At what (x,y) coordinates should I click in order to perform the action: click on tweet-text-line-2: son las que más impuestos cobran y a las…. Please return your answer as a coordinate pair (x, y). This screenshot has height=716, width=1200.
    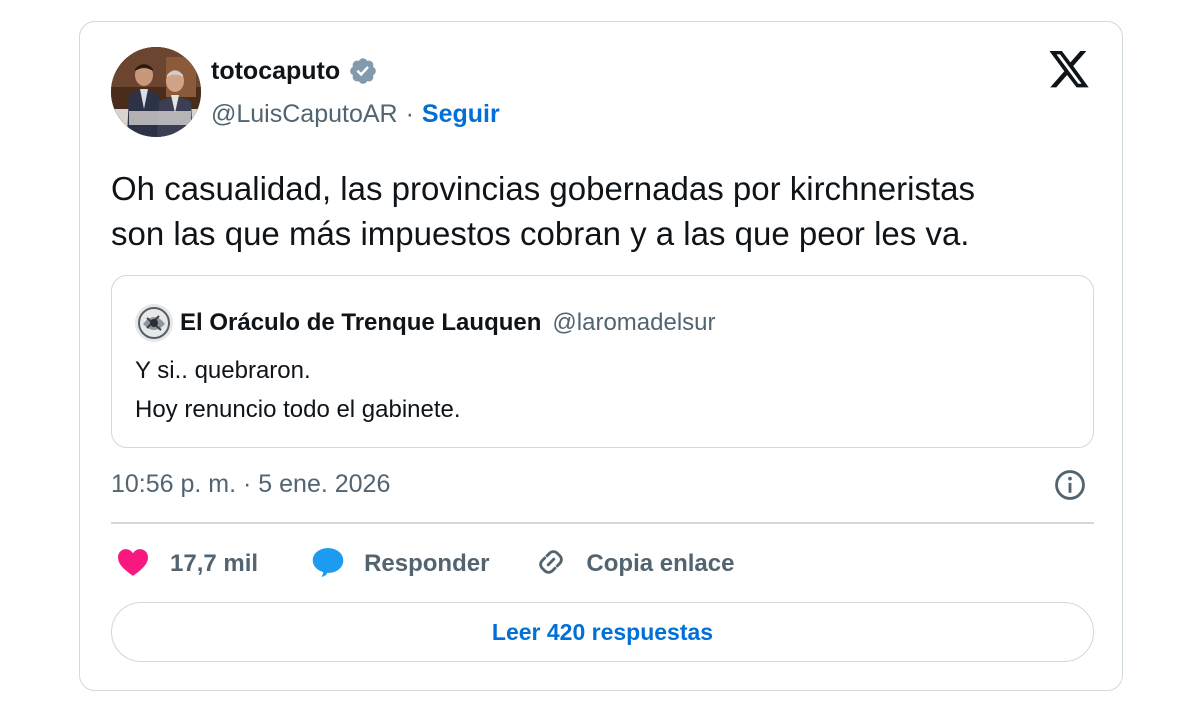
    Looking at the image, I should click on (540, 233).